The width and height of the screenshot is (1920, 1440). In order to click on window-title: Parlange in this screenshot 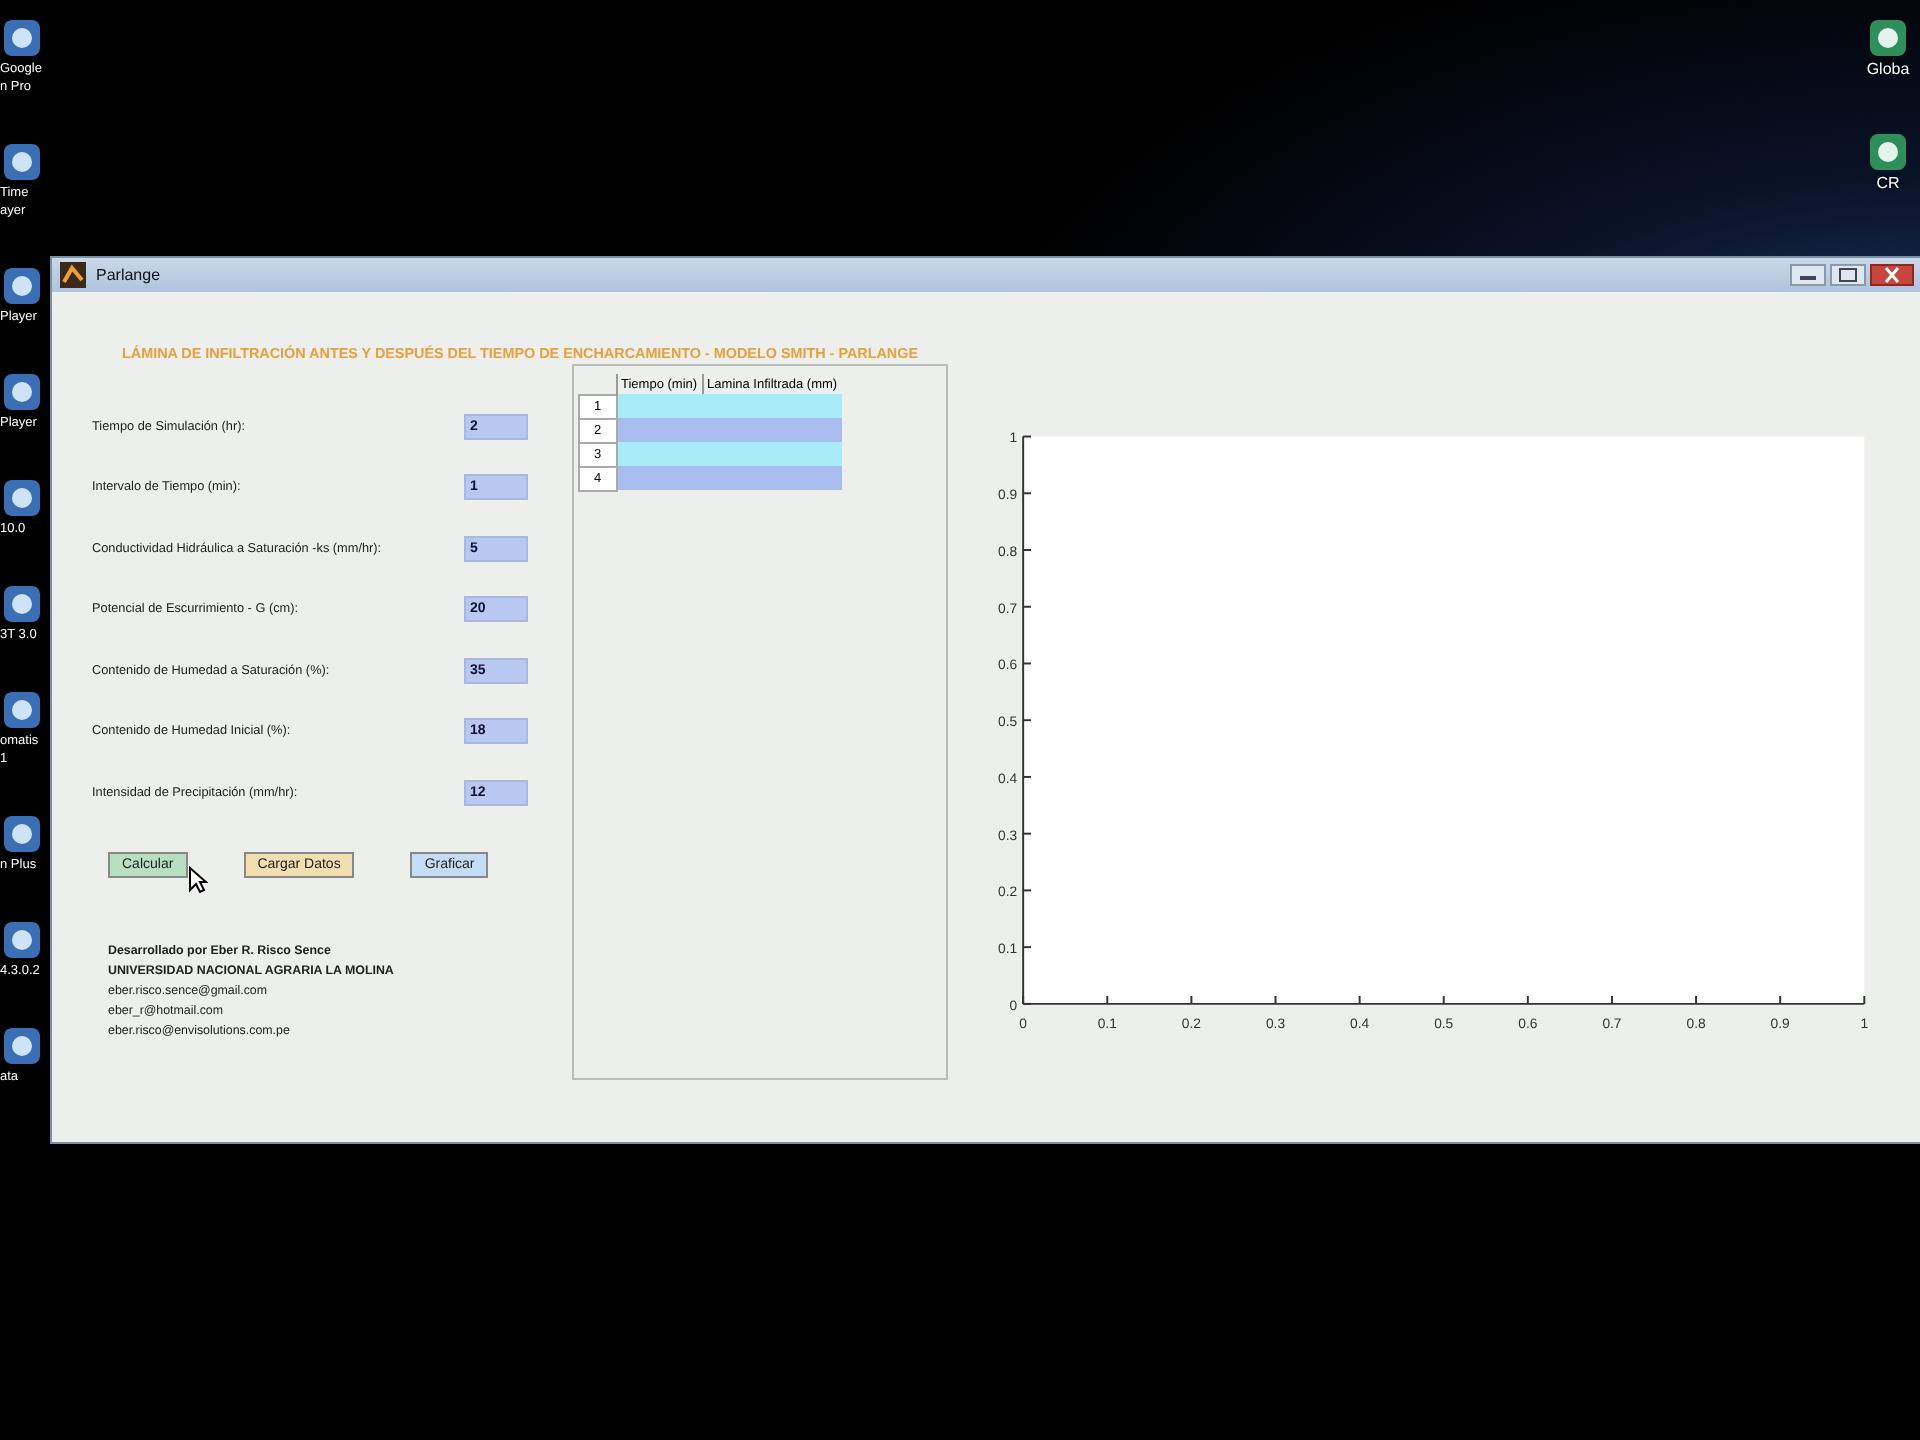, I will do `click(128, 275)`.